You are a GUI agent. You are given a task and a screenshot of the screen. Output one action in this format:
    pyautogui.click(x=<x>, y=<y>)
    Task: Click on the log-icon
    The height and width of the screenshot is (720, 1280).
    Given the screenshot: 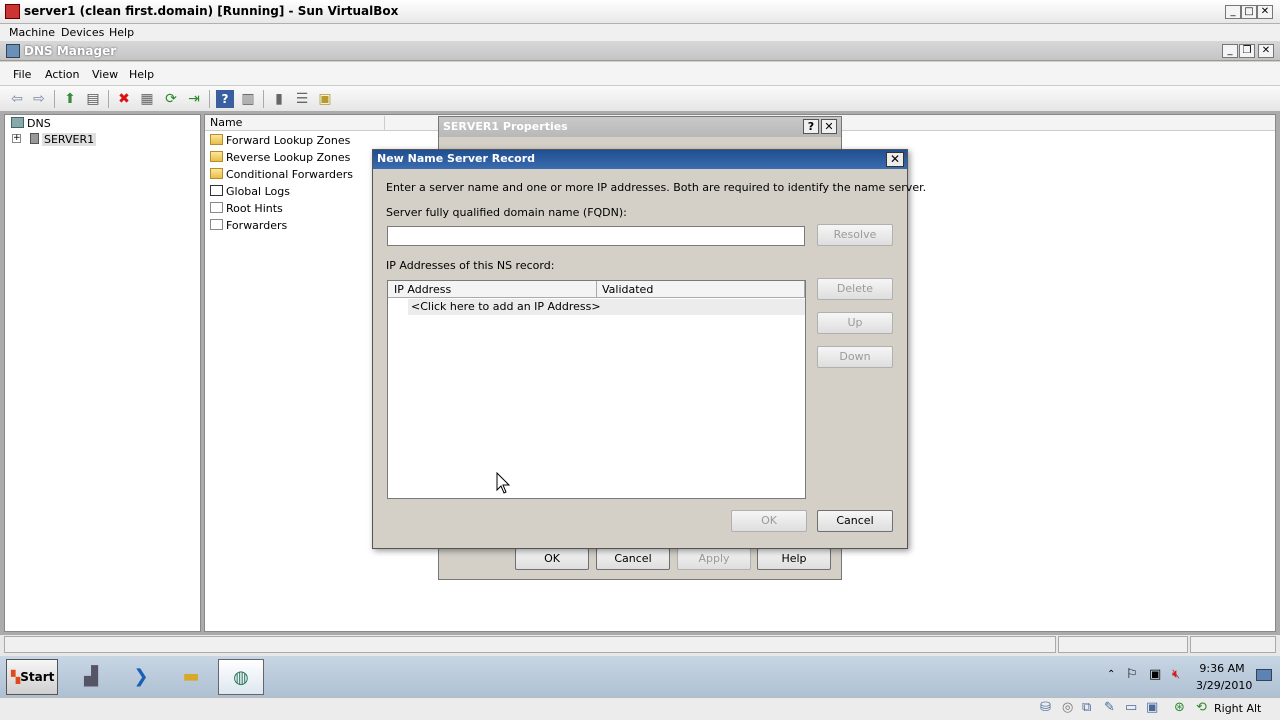 What is the action you would take?
    pyautogui.click(x=216, y=190)
    